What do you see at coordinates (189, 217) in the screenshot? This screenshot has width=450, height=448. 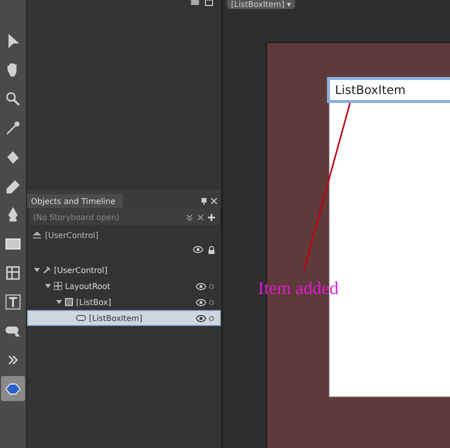 I see `chevron-down-icon` at bounding box center [189, 217].